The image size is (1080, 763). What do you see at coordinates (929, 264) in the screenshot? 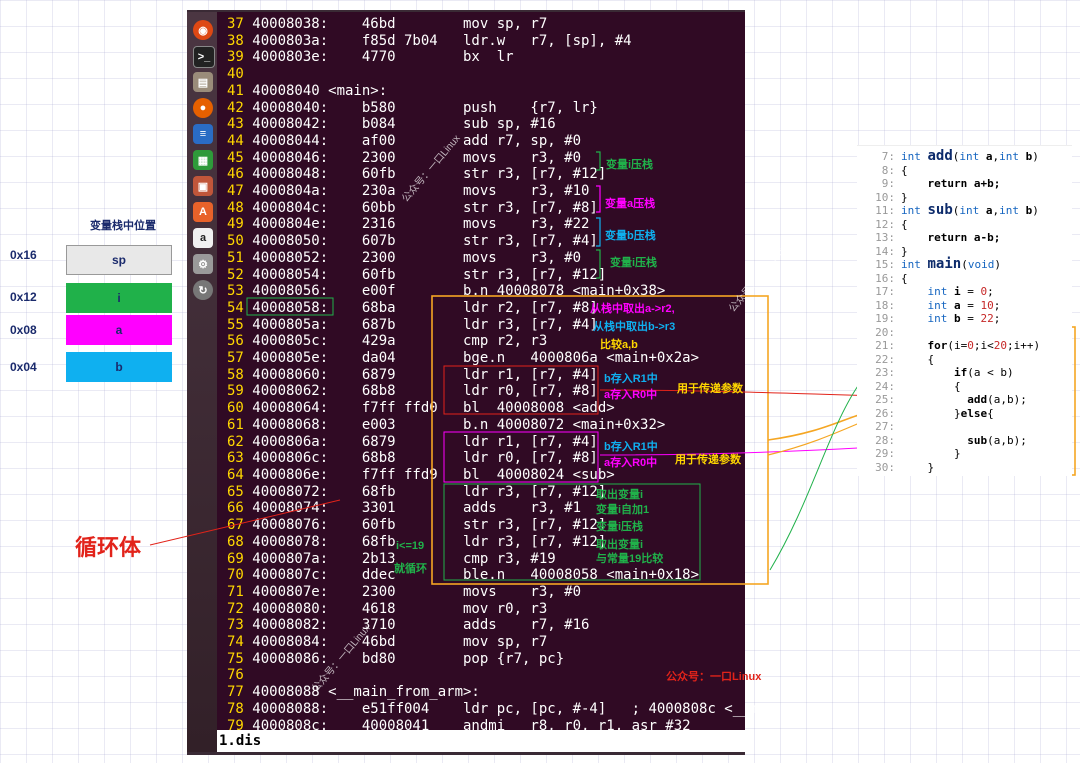
I see `source-line: 15: int main(void)` at bounding box center [929, 264].